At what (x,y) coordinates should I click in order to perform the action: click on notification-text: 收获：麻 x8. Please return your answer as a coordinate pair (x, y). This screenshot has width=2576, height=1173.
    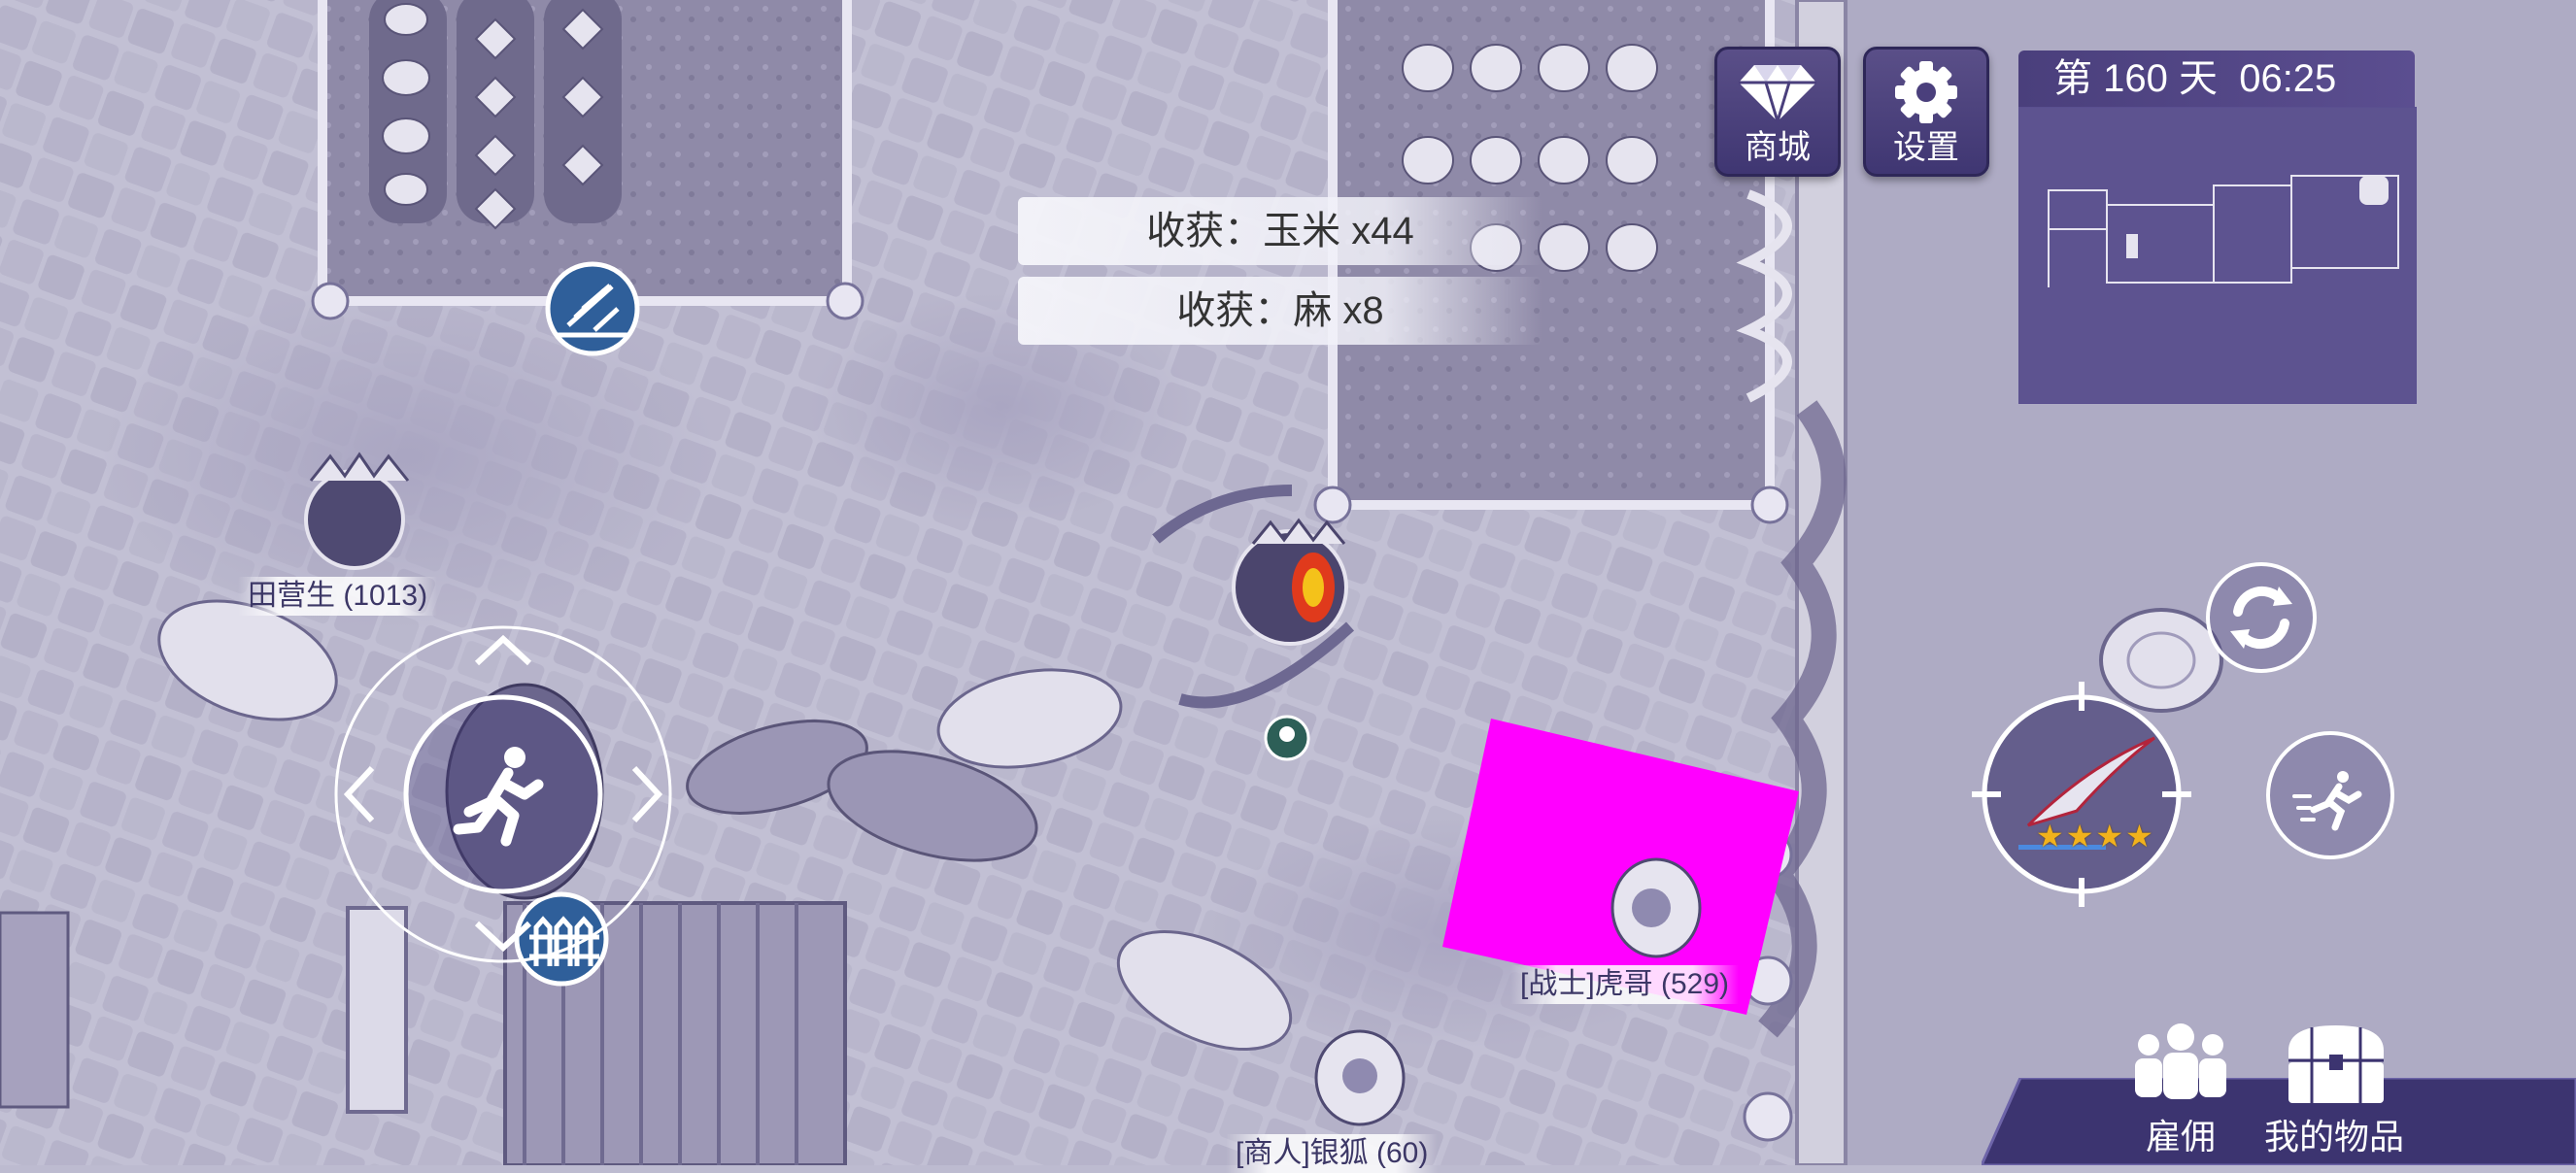
    Looking at the image, I should click on (1280, 311).